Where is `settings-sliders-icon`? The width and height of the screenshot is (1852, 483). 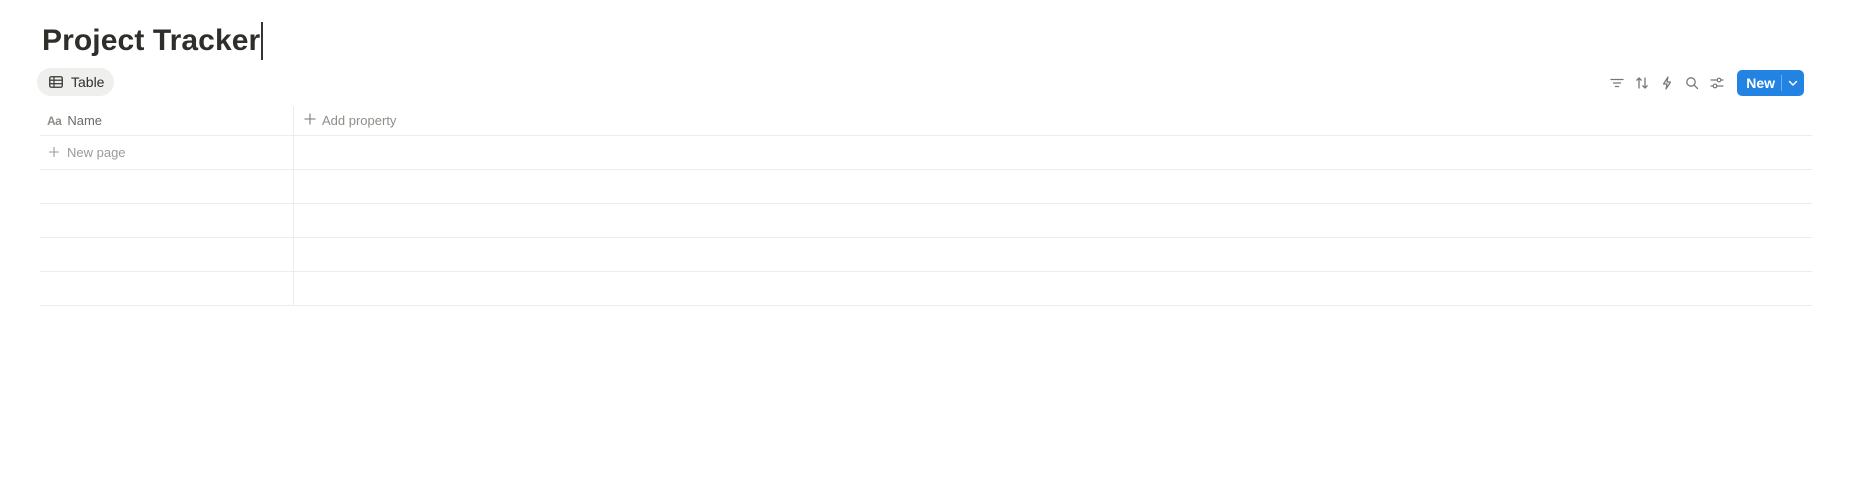 settings-sliders-icon is located at coordinates (1717, 83).